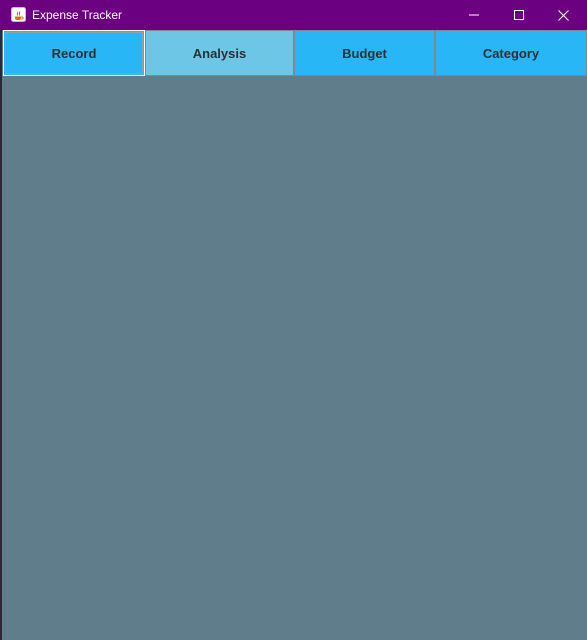 This screenshot has width=587, height=640. What do you see at coordinates (219, 53) in the screenshot?
I see `tab-analysis: Analysis` at bounding box center [219, 53].